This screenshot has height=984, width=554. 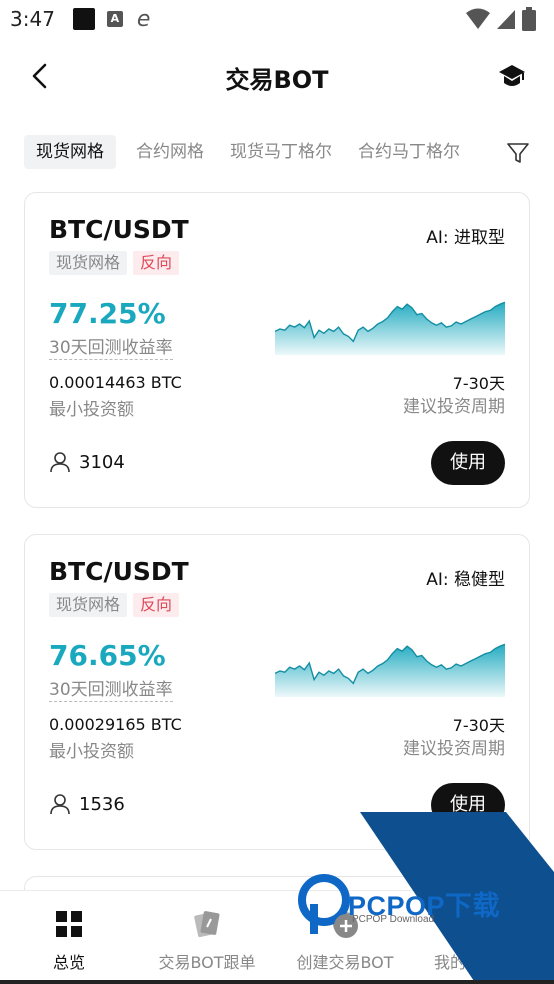 What do you see at coordinates (465, 238) in the screenshot?
I see `ai-risk-type: AI: 进取型` at bounding box center [465, 238].